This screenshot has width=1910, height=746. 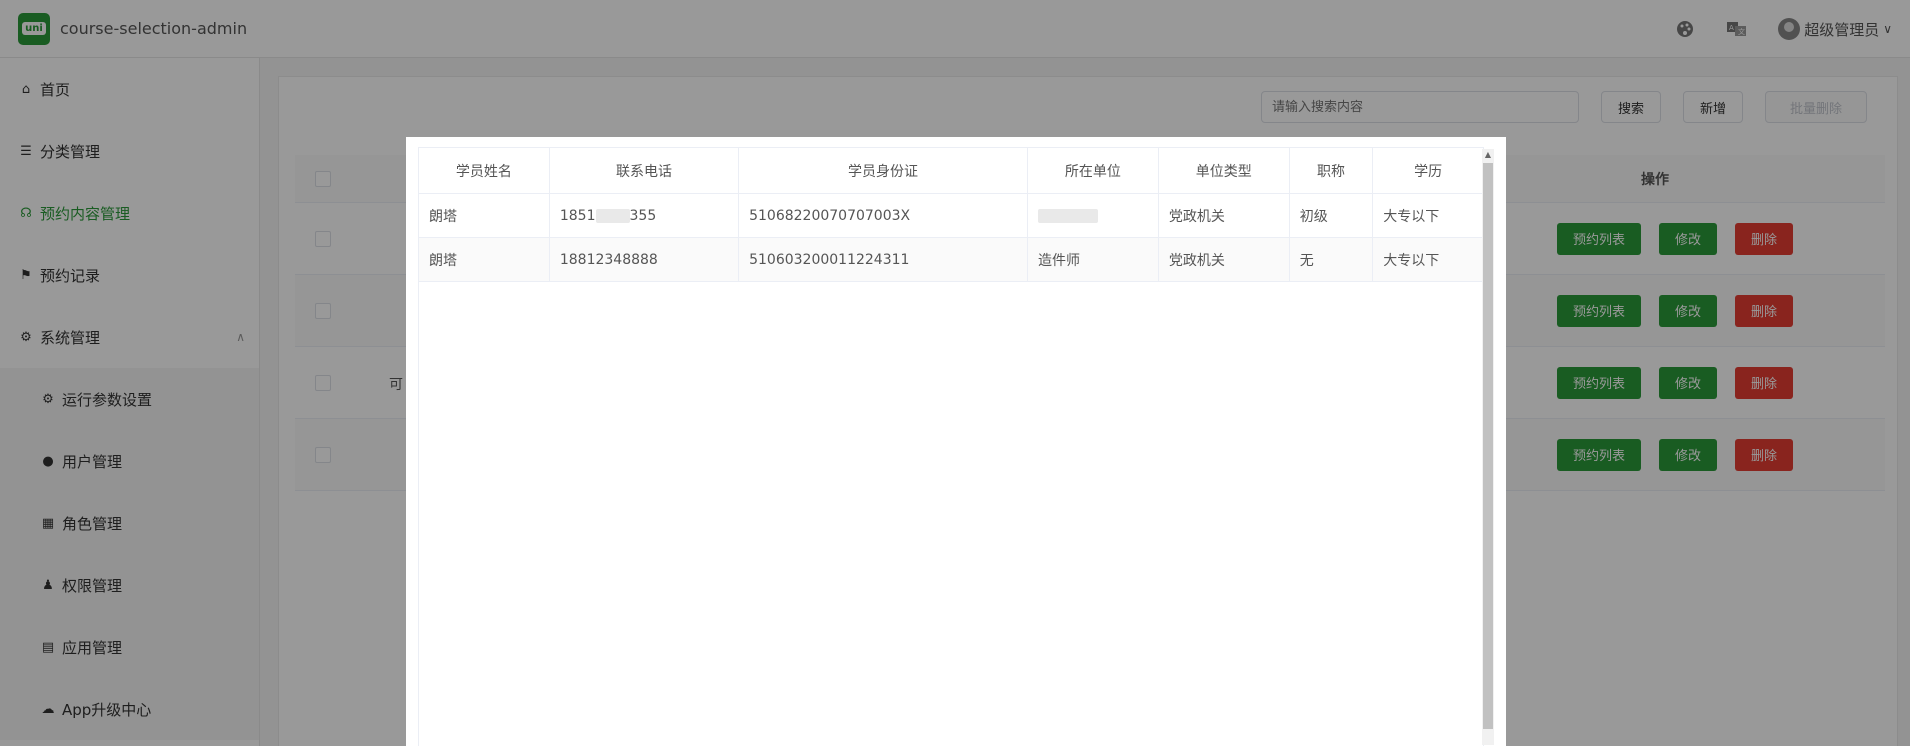 I want to click on phone-prefix: 1851, so click(x=577, y=215).